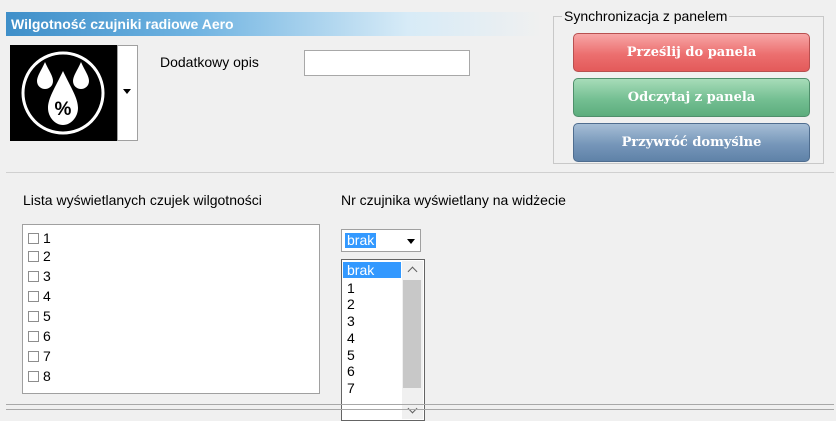 This screenshot has height=421, width=836. Describe the element at coordinates (39, 276) in the screenshot. I see `list-item: 3` at that location.